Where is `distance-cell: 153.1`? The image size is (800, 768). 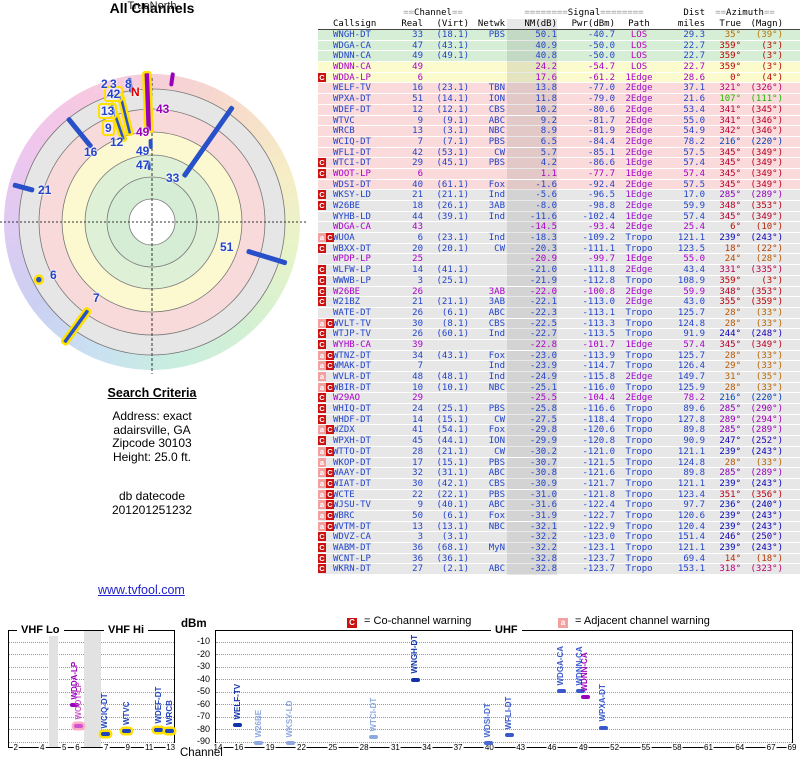 distance-cell: 153.1 is located at coordinates (691, 569).